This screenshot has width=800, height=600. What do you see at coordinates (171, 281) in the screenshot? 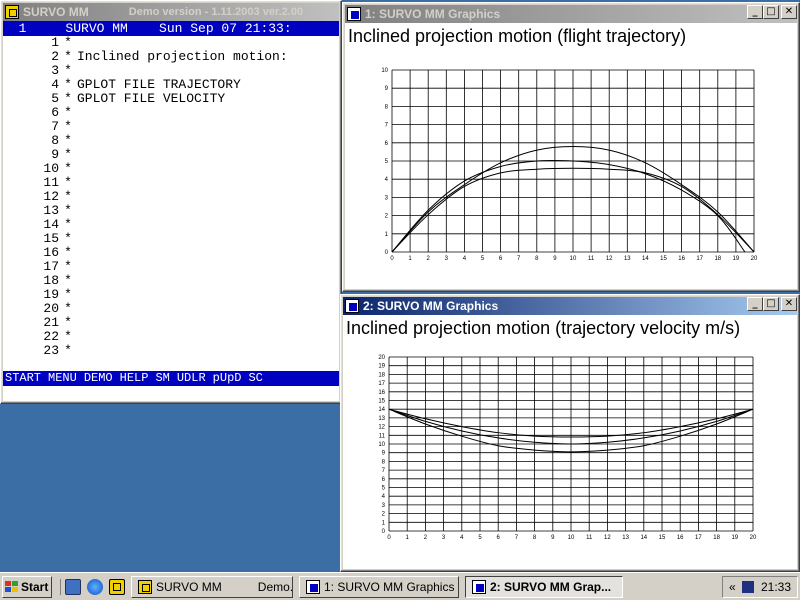
I see `editor-line: 18 *` at bounding box center [171, 281].